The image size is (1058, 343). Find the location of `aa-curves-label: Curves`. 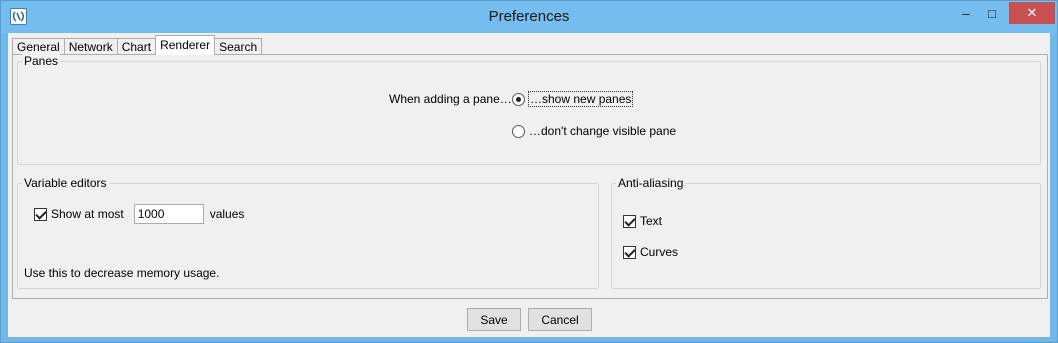

aa-curves-label: Curves is located at coordinates (659, 252).